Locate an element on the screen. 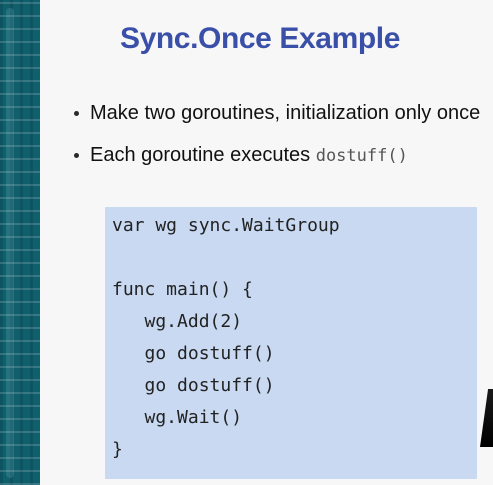 The height and width of the screenshot is (485, 493). slide-title: Sync.Once Example is located at coordinates (259, 38).